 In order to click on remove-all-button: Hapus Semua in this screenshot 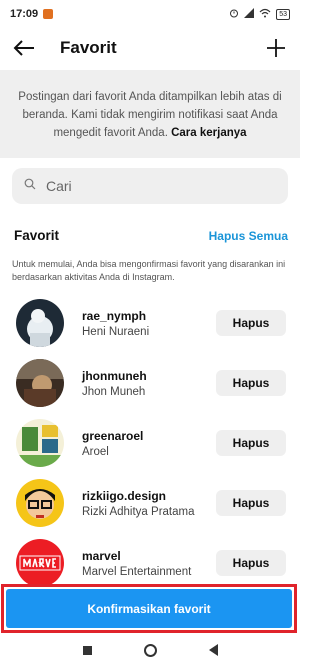, I will do `click(248, 236)`.